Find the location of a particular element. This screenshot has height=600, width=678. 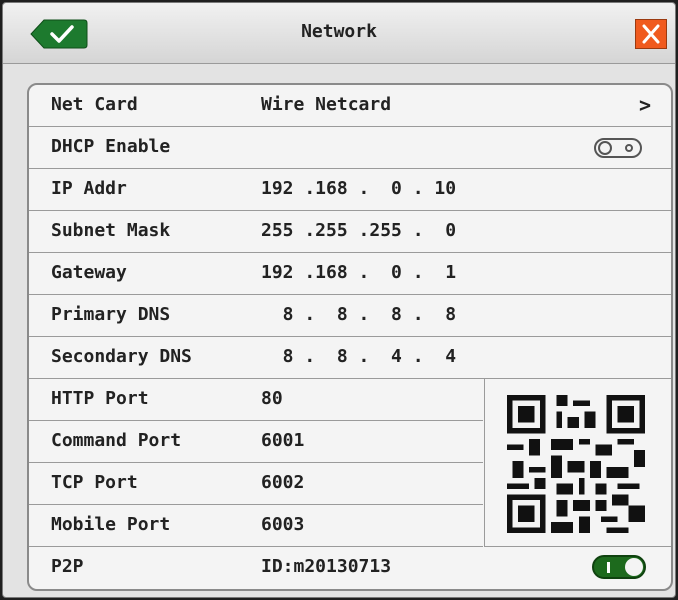

p2p-id: ID:m20130713 is located at coordinates (326, 566).